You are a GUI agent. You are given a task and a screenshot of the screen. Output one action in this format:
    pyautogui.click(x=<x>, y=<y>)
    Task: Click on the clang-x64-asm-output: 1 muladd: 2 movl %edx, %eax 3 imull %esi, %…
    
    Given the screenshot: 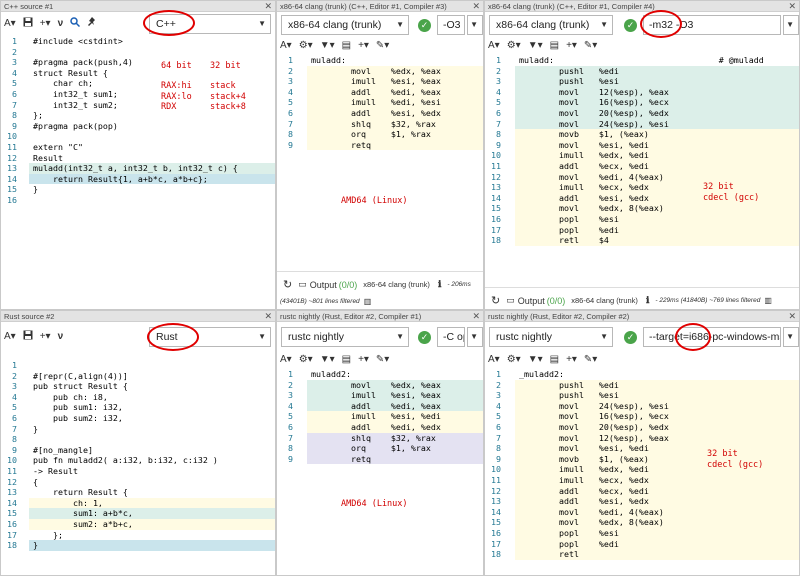 What is the action you would take?
    pyautogui.click(x=380, y=103)
    